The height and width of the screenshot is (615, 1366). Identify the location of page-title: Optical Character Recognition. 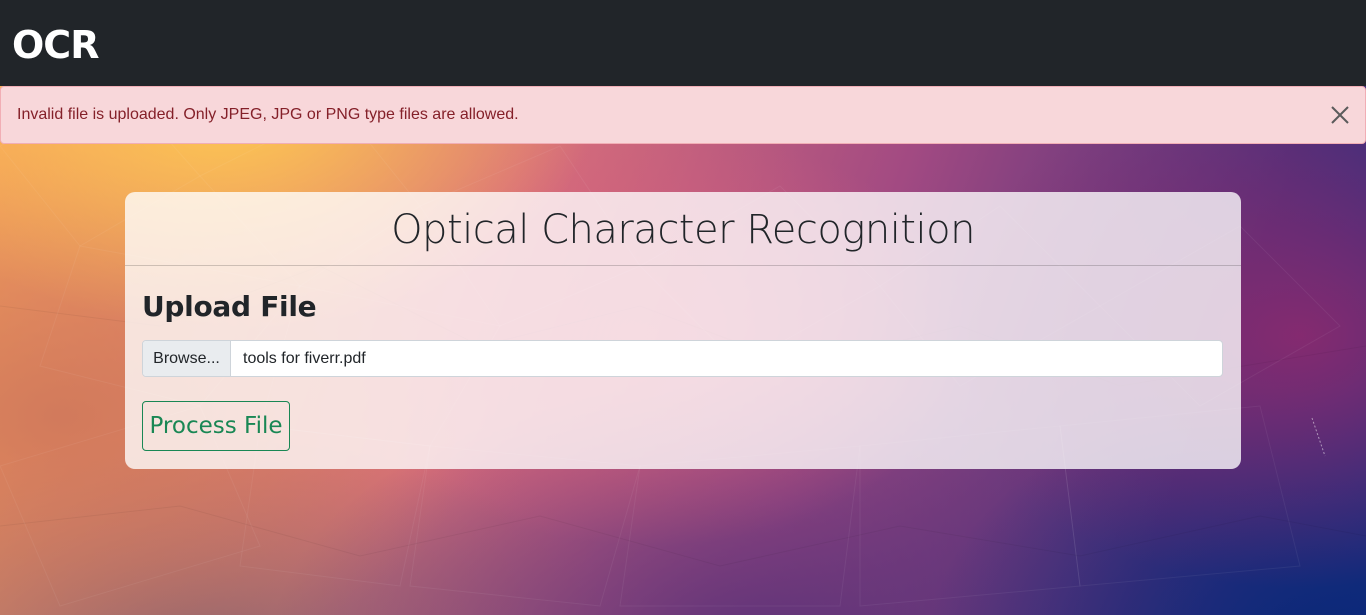
(683, 229).